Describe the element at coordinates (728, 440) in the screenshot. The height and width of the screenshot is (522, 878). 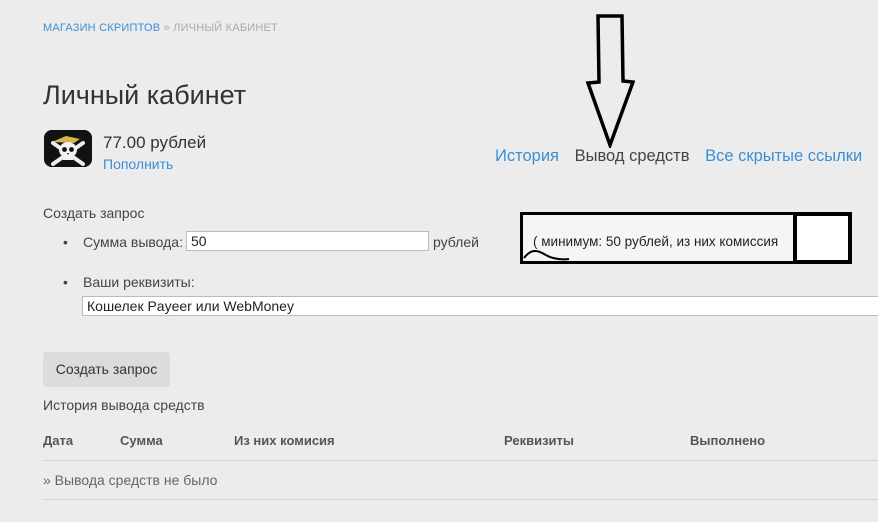
I see `column-completed: Выполнено` at that location.